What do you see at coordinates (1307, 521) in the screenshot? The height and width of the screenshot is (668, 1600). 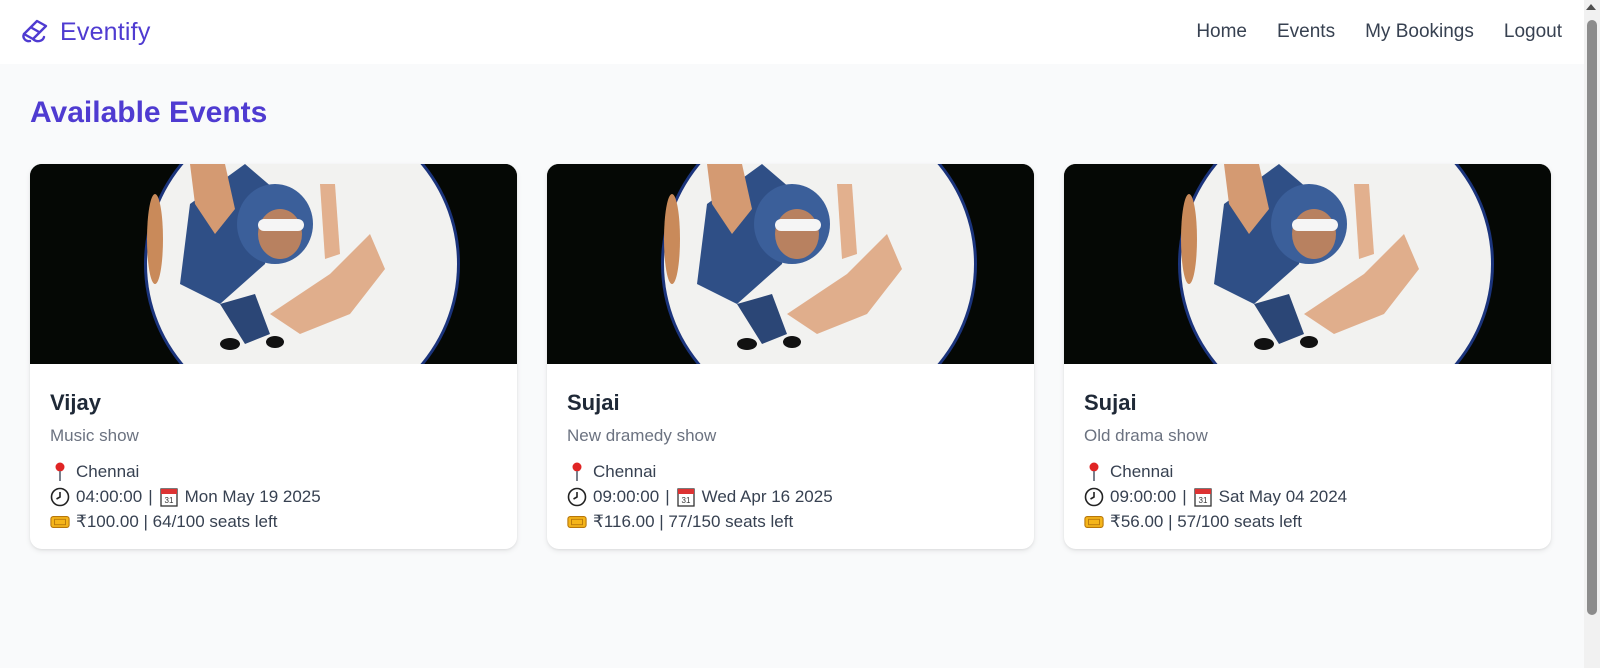 I see `event-price-row: ₹56.00 | 57/100 seats left` at bounding box center [1307, 521].